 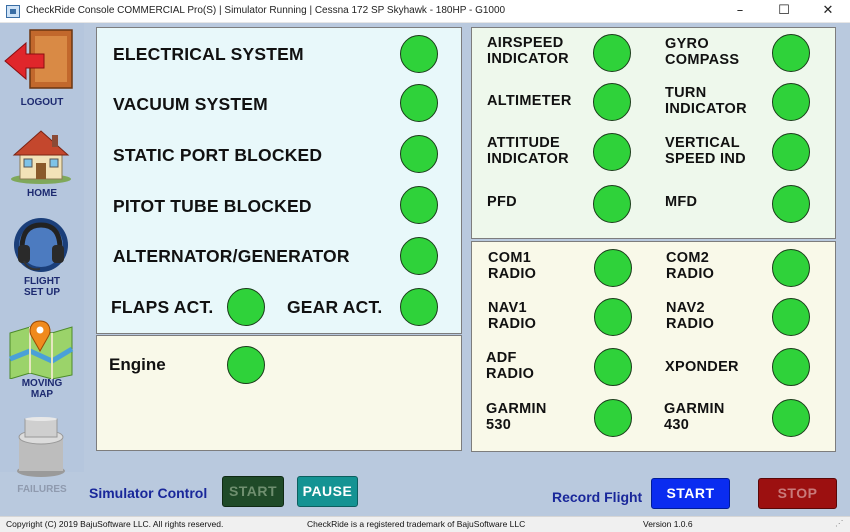 I want to click on gear-act-label: GEAR ACT., so click(x=335, y=307).